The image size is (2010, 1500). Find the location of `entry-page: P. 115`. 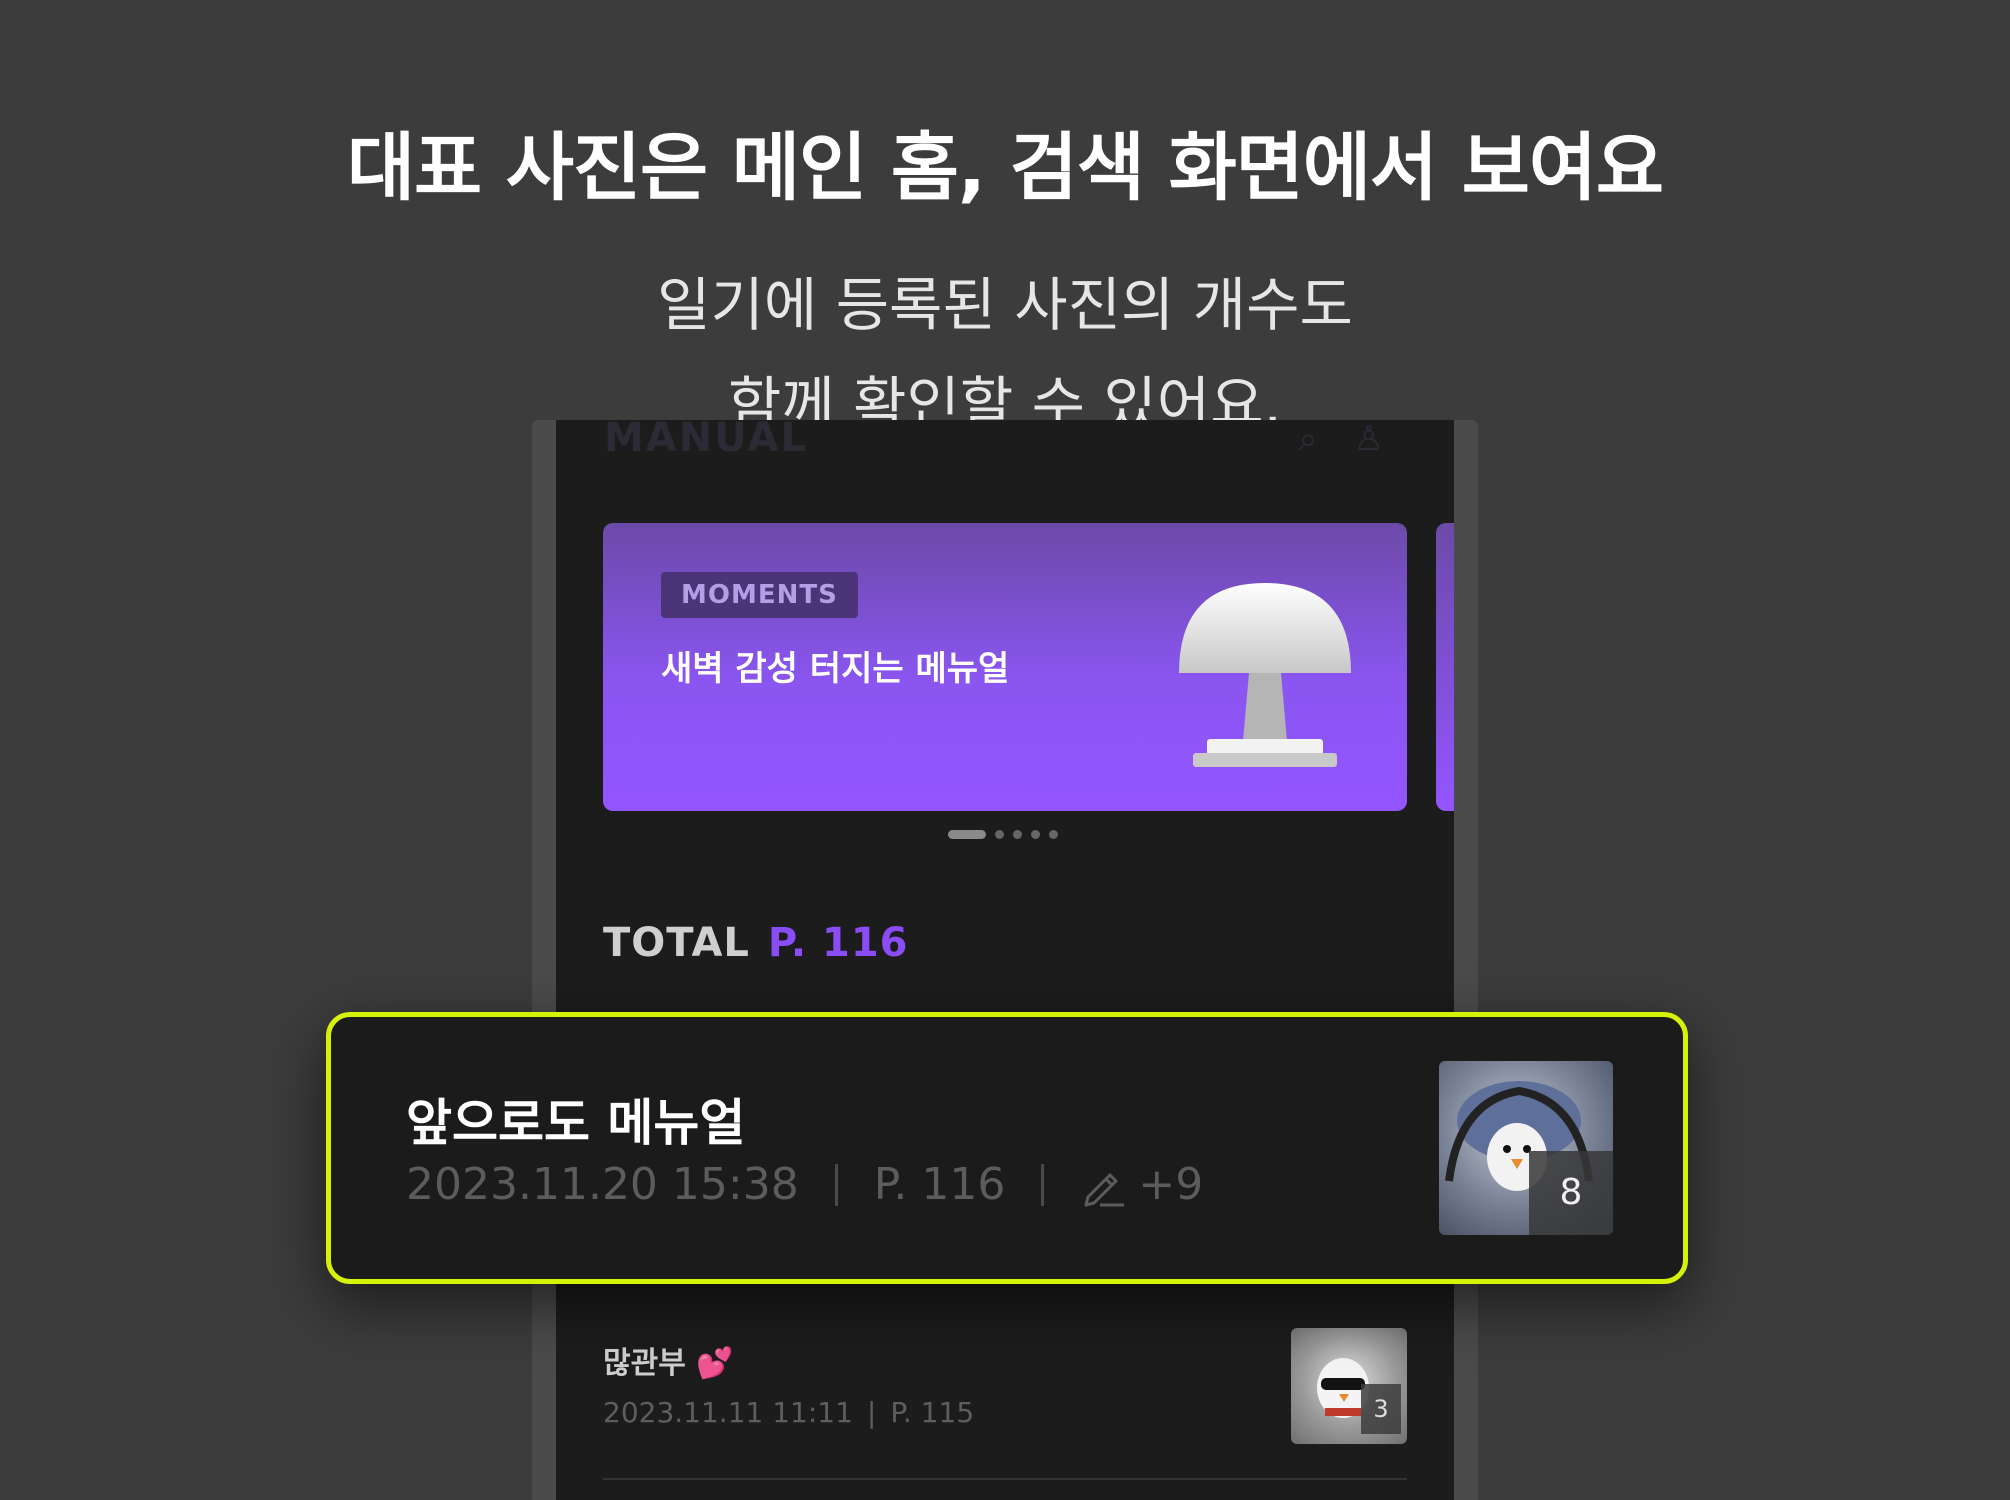

entry-page: P. 115 is located at coordinates (932, 1412).